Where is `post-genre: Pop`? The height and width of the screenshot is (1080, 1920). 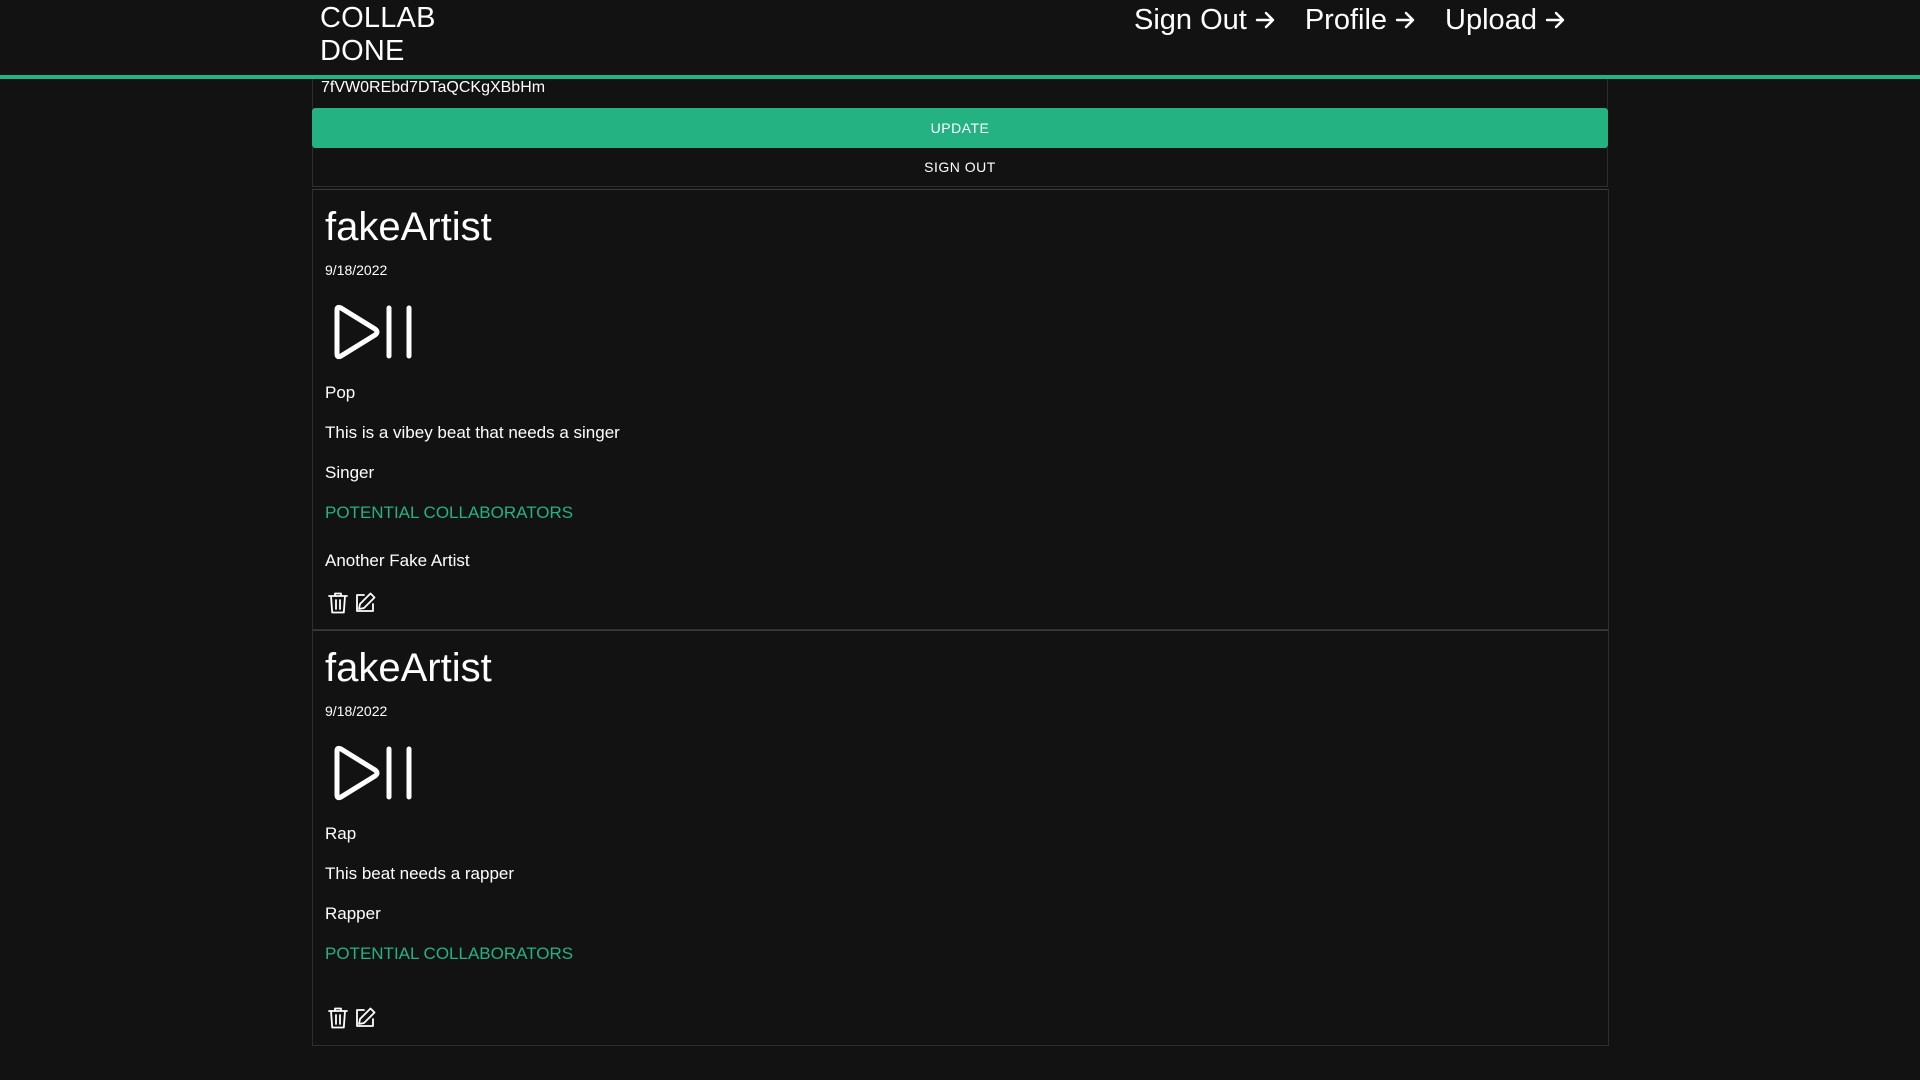
post-genre: Pop is located at coordinates (340, 392).